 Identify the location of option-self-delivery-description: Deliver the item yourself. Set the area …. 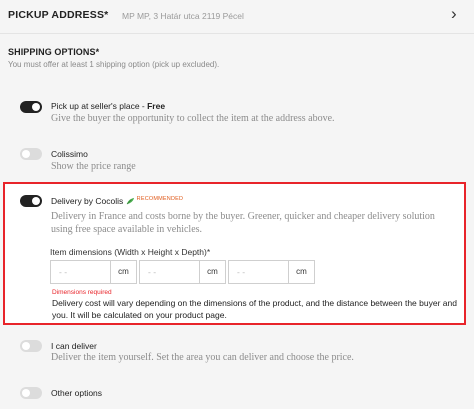
(202, 357).